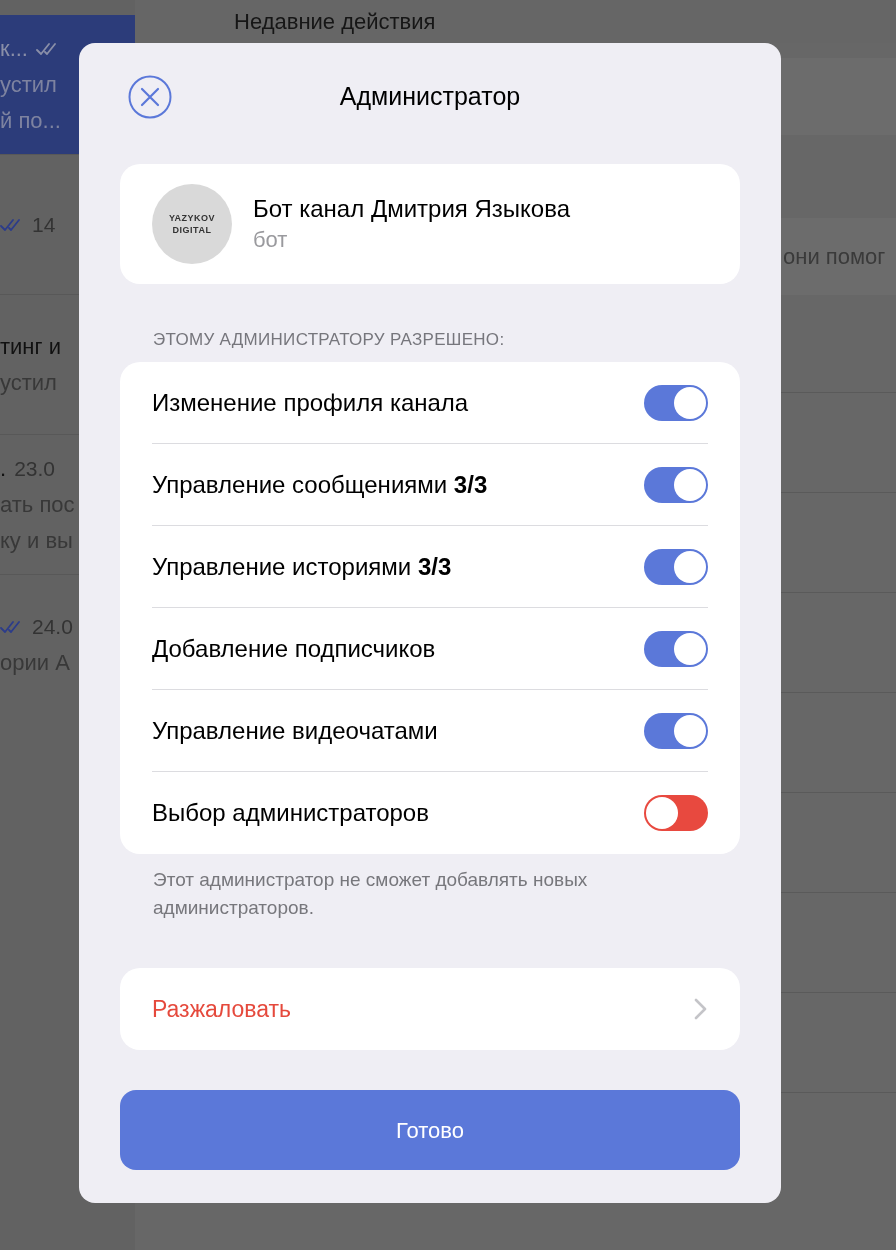 The image size is (896, 1250). I want to click on avatar-text: DIGITAL, so click(192, 230).